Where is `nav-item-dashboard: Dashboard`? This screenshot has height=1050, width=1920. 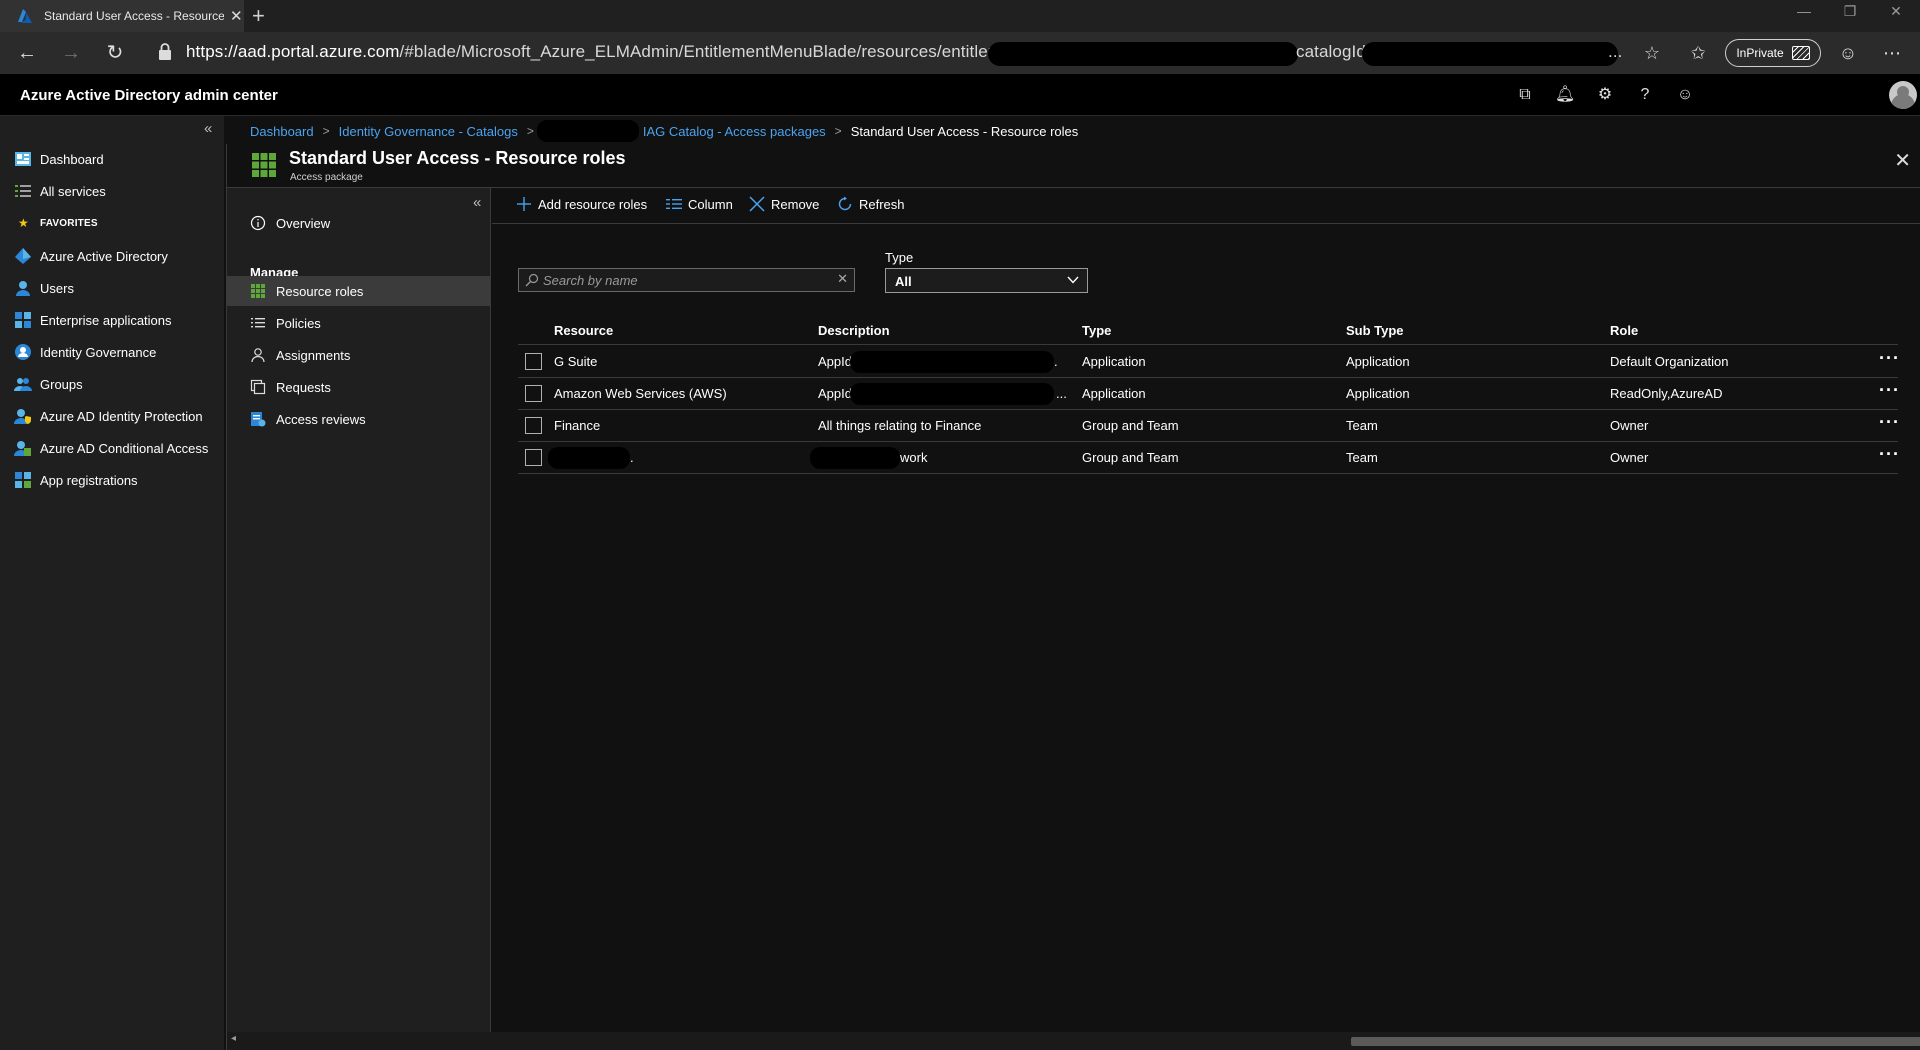
nav-item-dashboard: Dashboard is located at coordinates (112, 159).